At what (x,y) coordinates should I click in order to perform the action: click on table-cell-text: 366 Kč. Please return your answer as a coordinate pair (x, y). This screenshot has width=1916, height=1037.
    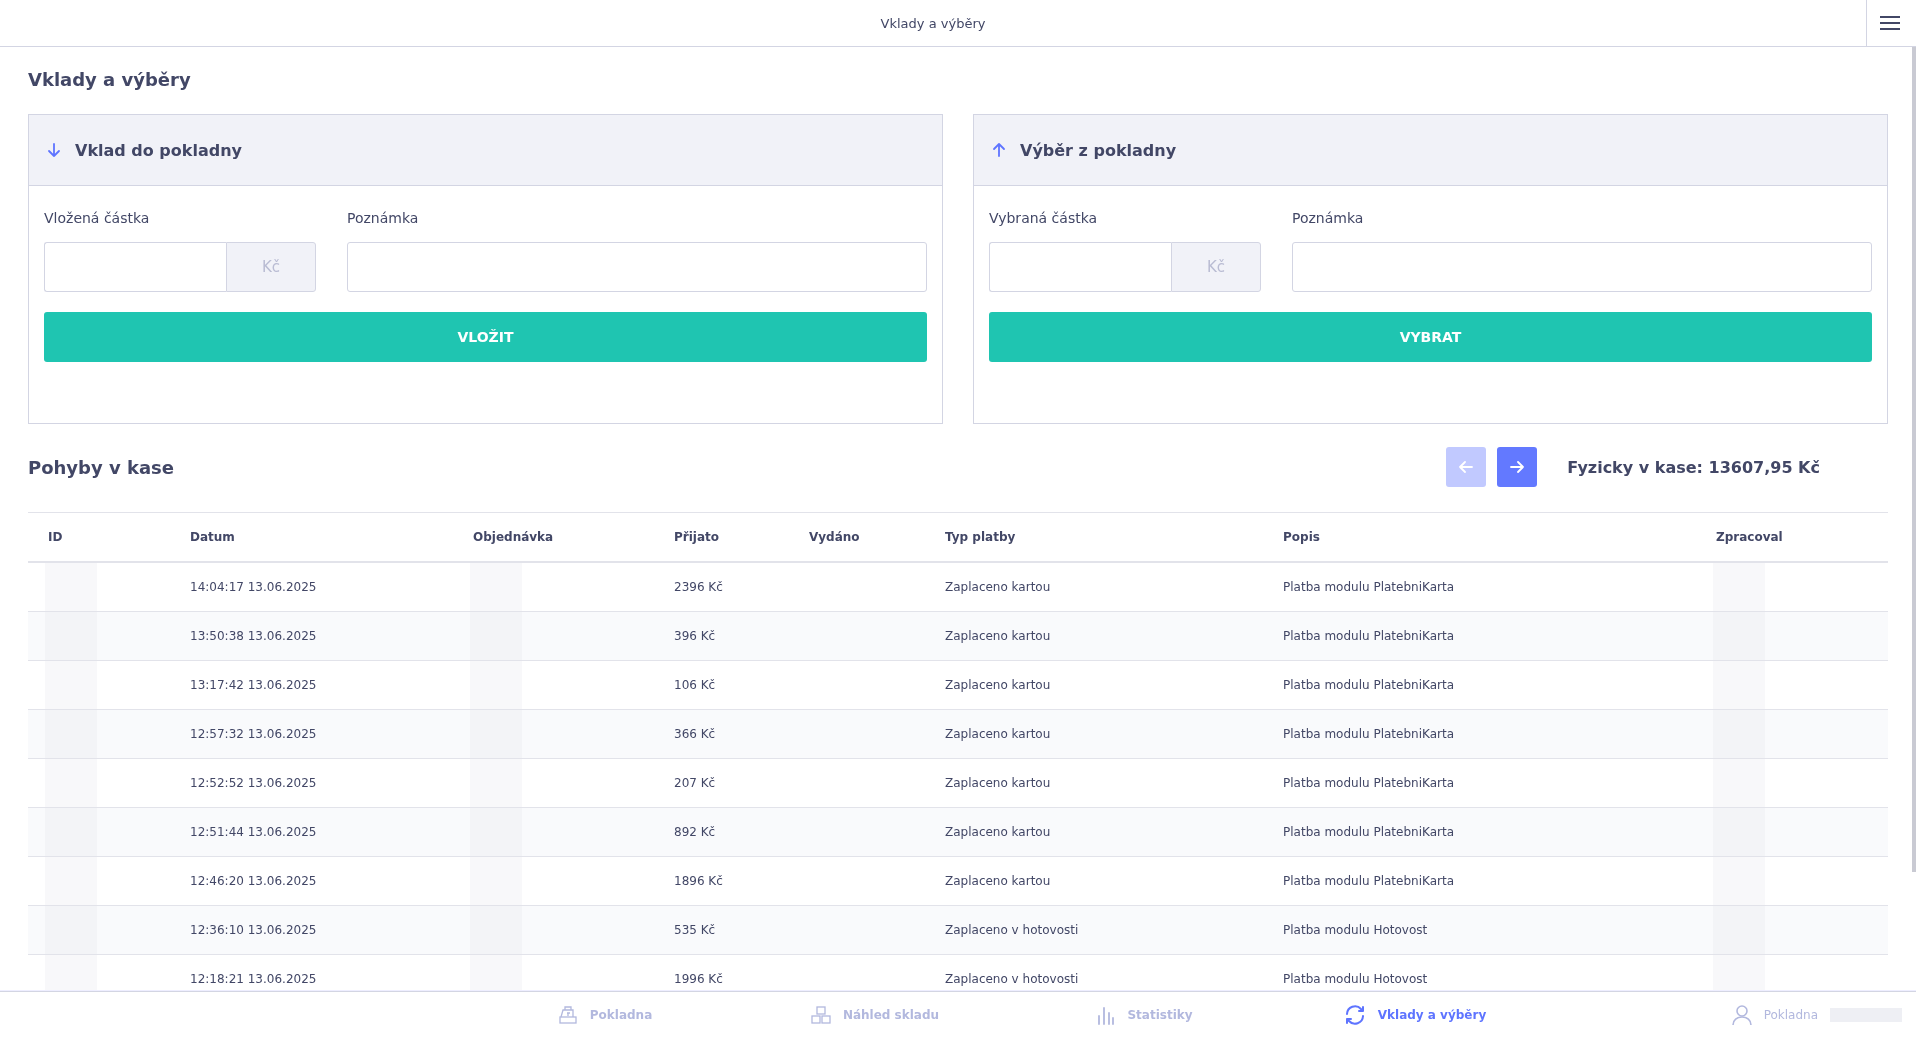
    Looking at the image, I should click on (695, 734).